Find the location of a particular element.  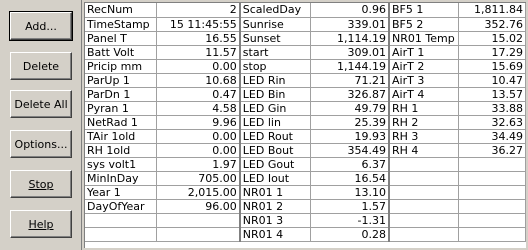

field-name-cell: AirT 4 is located at coordinates (424, 94).